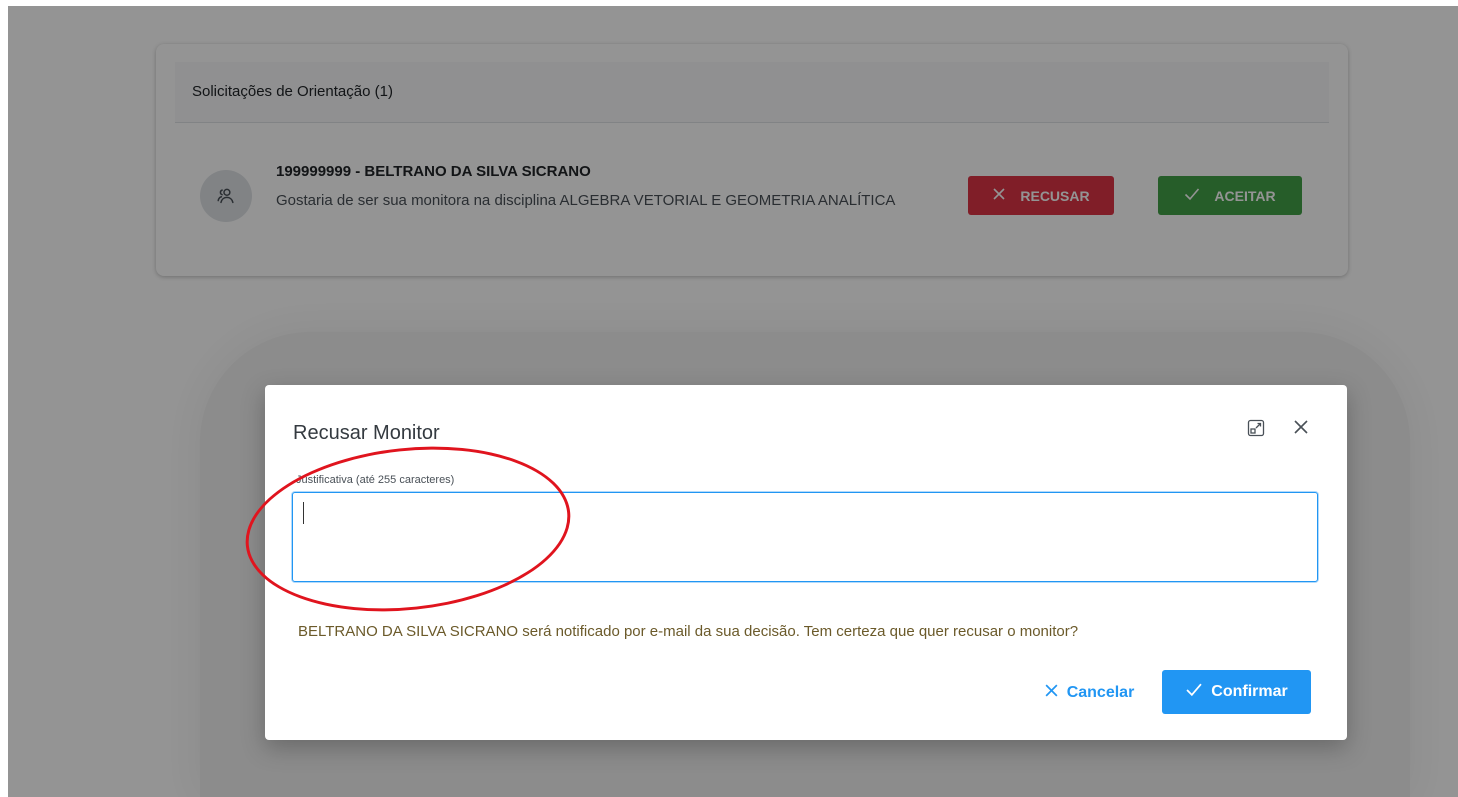 The width and height of the screenshot is (1458, 797). I want to click on justification-textarea, so click(805, 537).